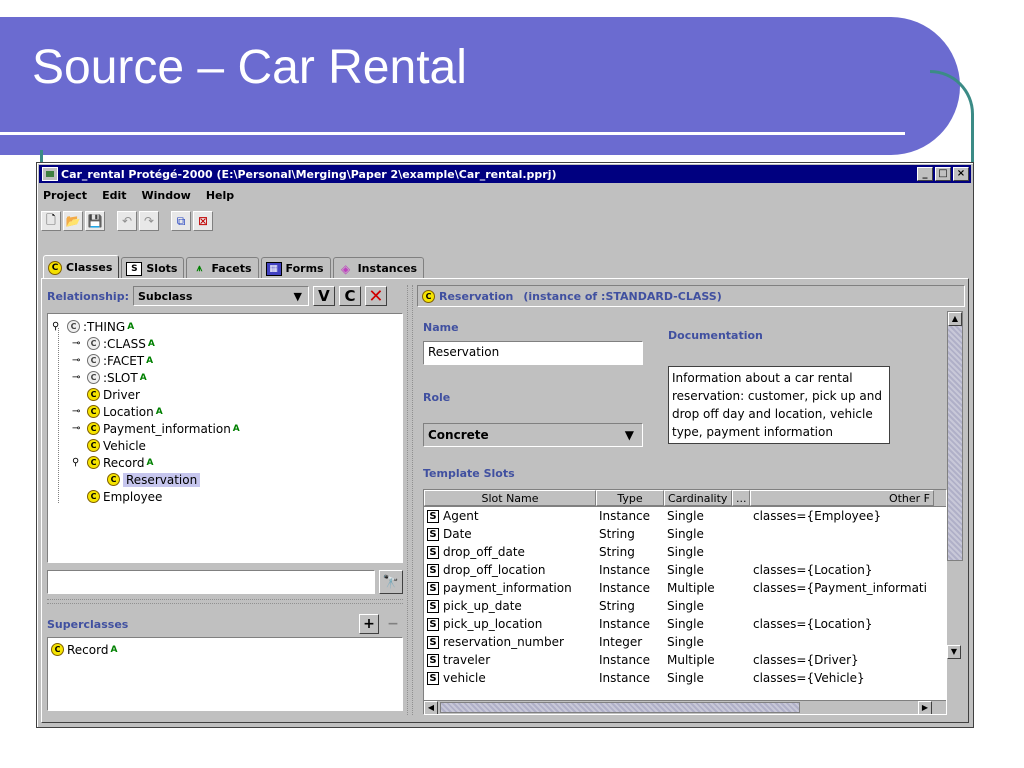  Describe the element at coordinates (211, 582) in the screenshot. I see `class-search-input` at that location.